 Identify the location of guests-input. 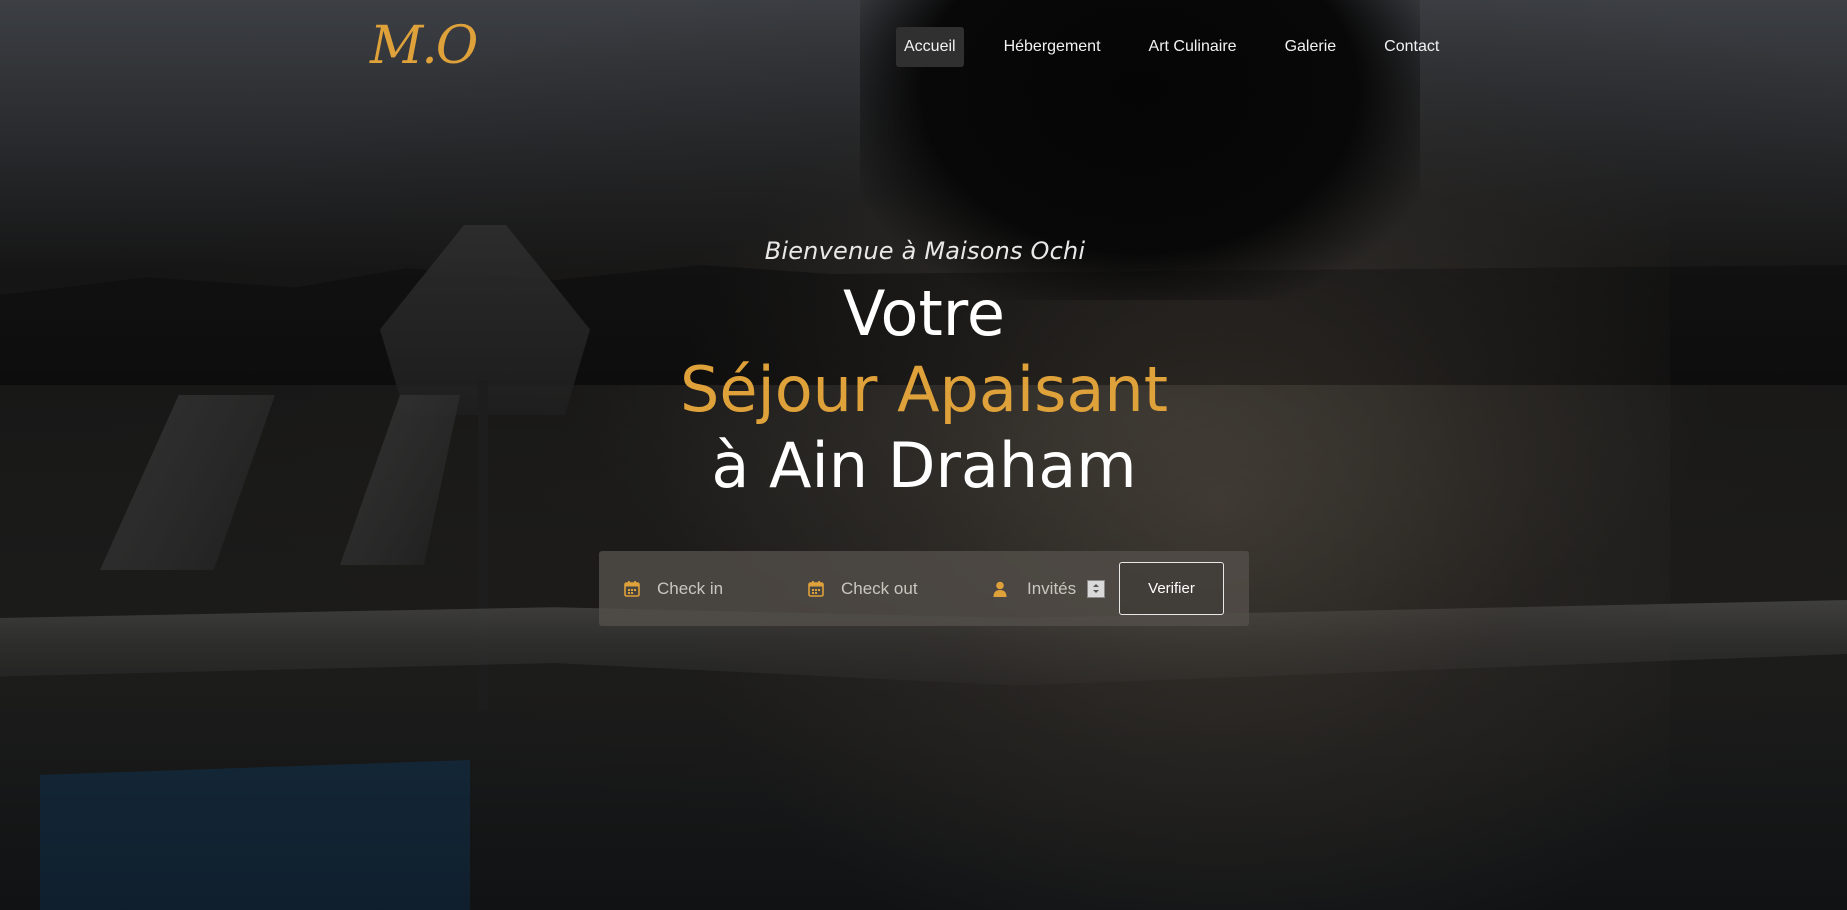
(1054, 589).